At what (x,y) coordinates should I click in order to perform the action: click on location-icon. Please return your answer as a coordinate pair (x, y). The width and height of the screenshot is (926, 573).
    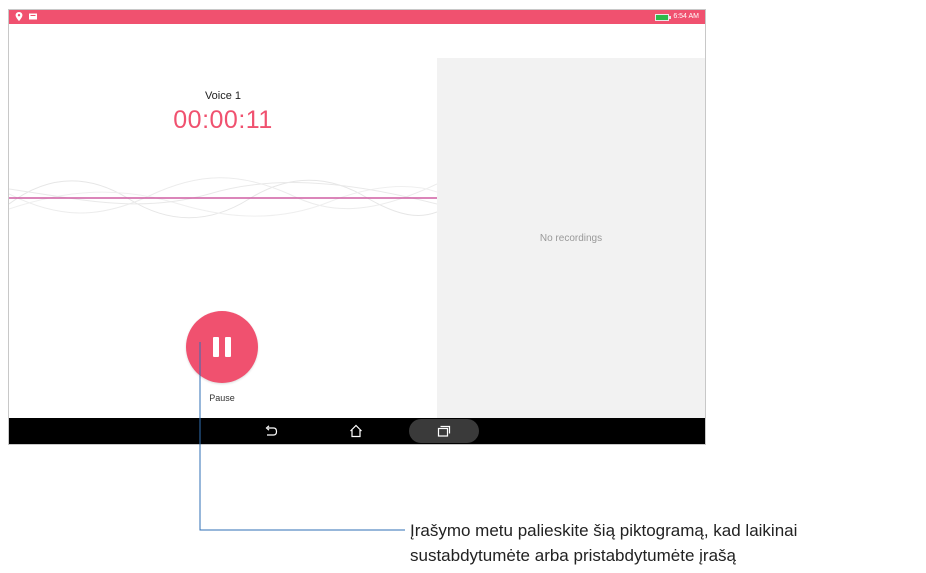
    Looking at the image, I should click on (19, 16).